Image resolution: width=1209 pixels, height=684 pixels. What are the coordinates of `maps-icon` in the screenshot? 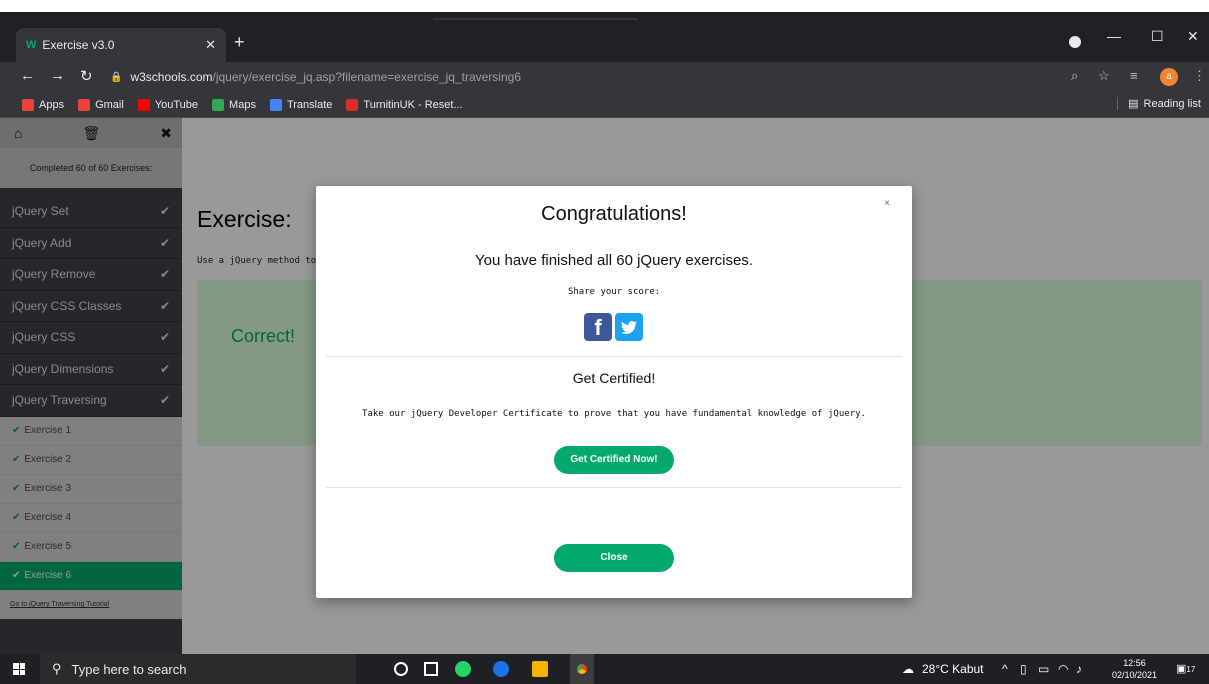 It's located at (218, 104).